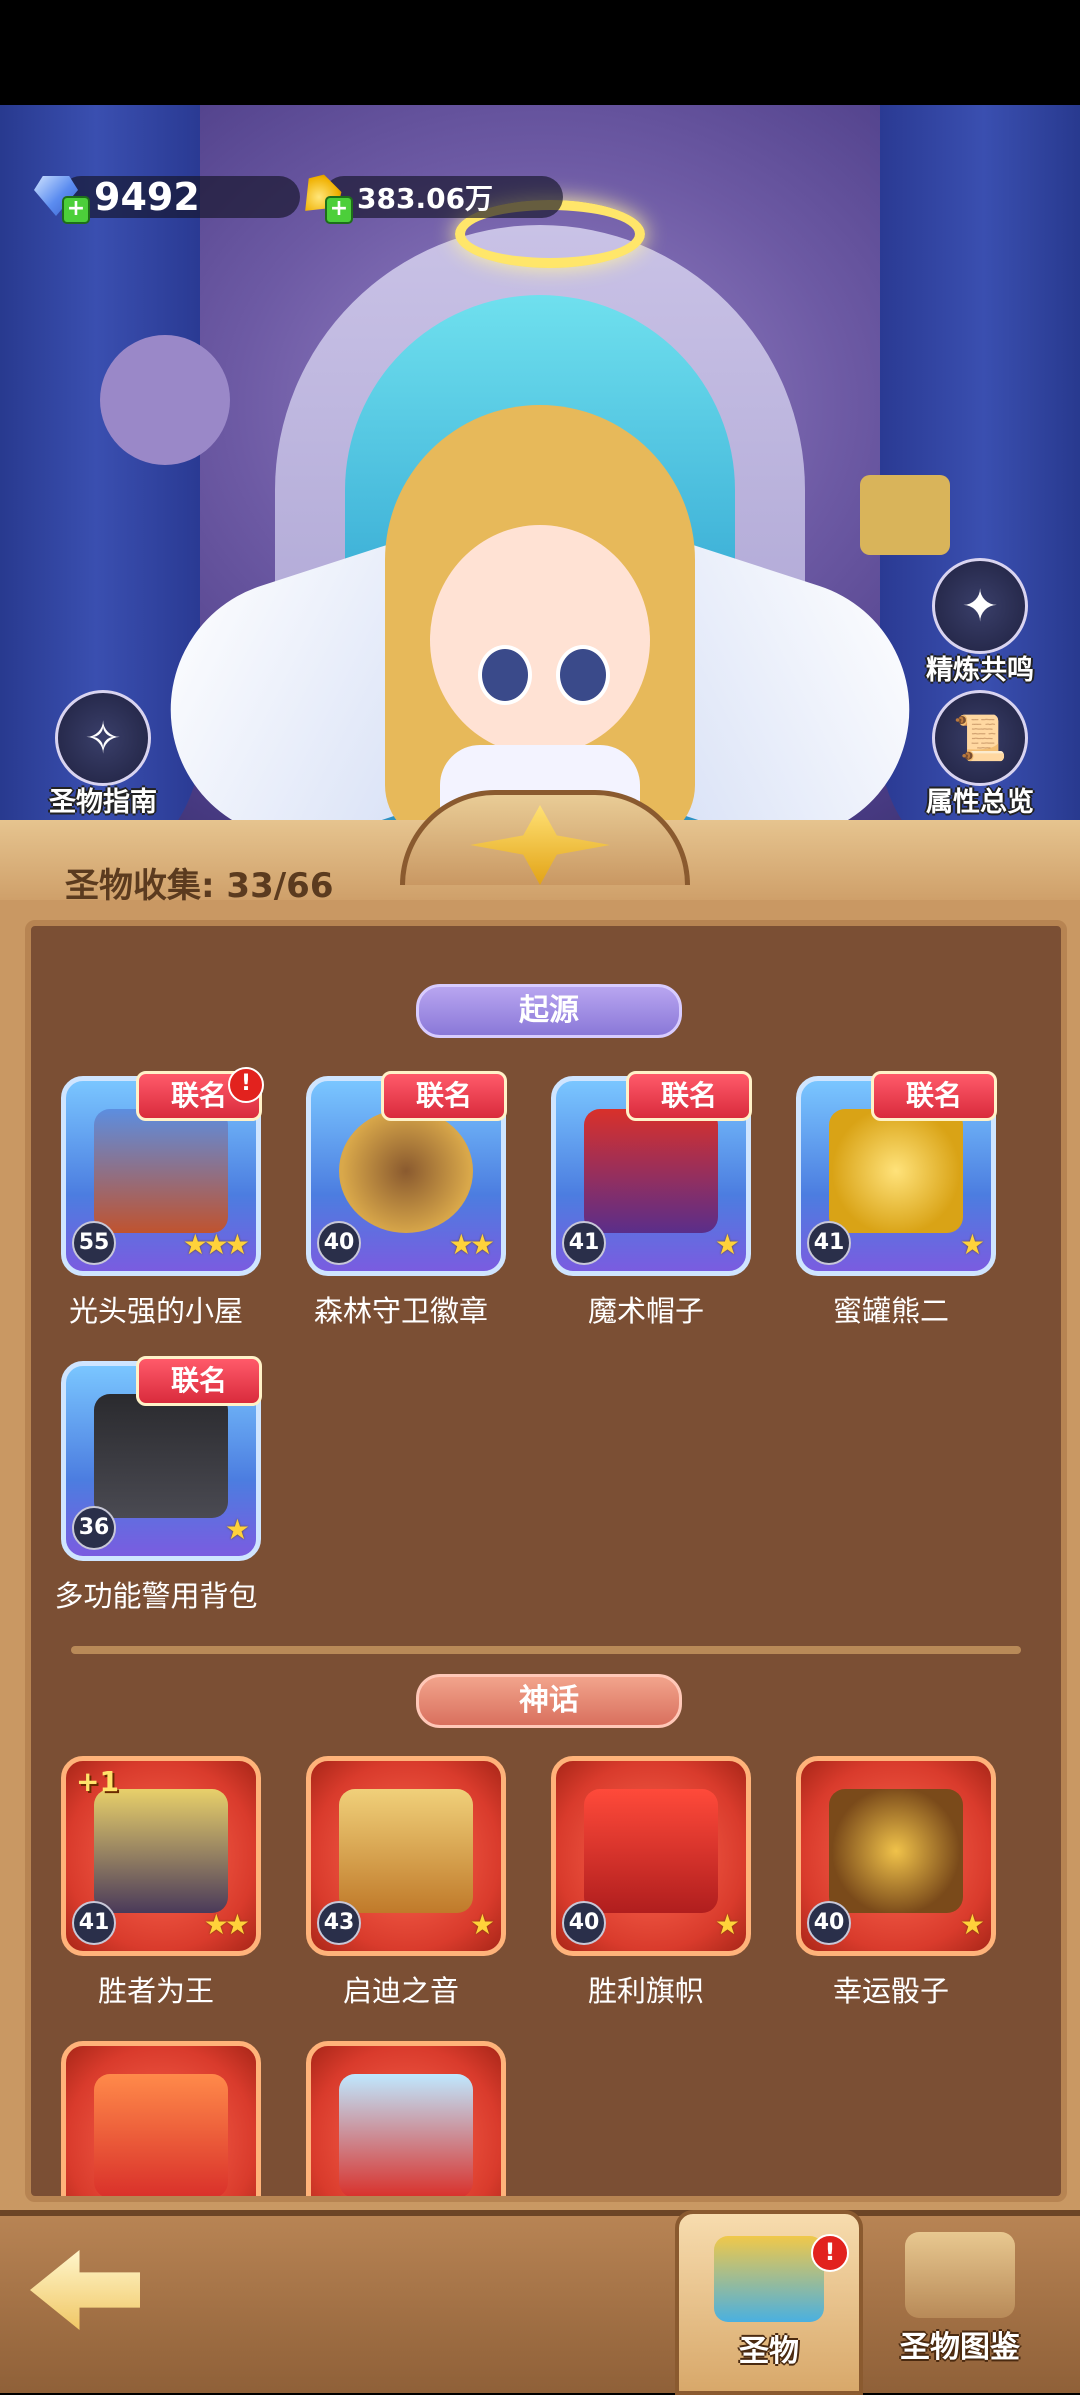 This screenshot has width=1080, height=2395. Describe the element at coordinates (540, 52) in the screenshot. I see `status-bar` at that location.